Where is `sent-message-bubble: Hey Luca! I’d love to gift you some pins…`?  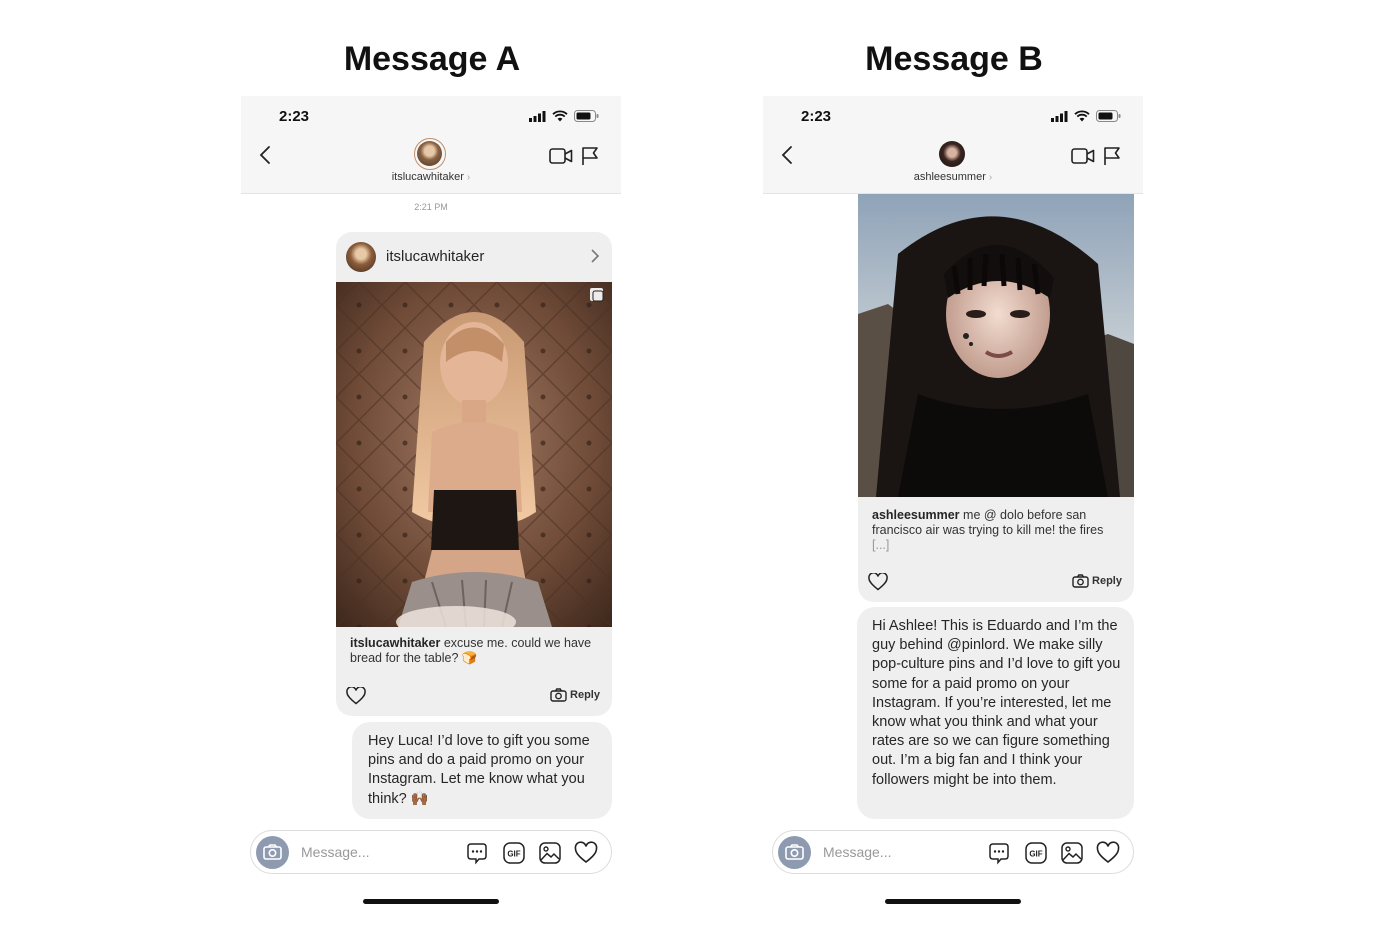
sent-message-bubble: Hey Luca! I’d love to gift you some pins… is located at coordinates (482, 770).